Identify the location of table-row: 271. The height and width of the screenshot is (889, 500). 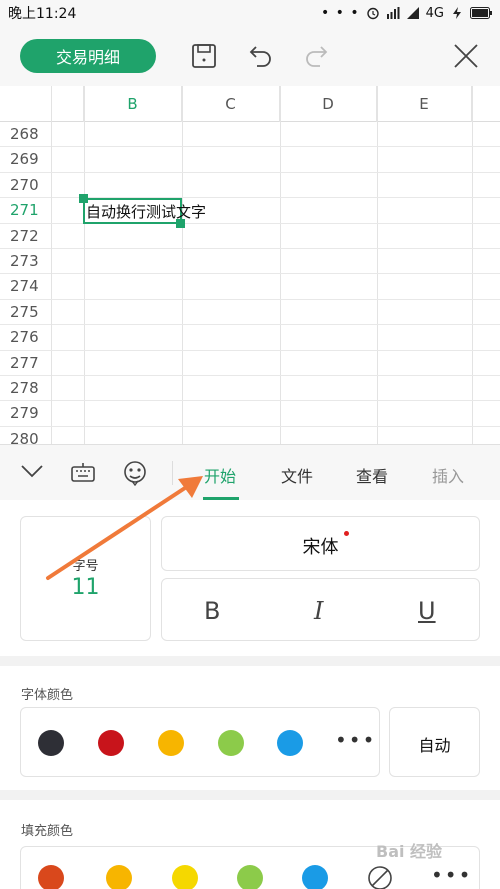
(250, 211).